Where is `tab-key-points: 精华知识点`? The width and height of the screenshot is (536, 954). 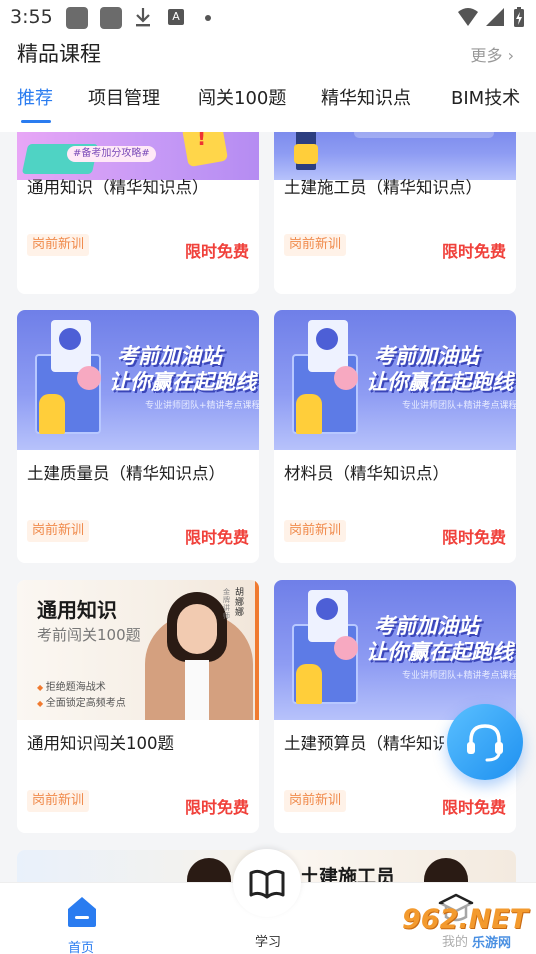 tab-key-points: 精华知识点 is located at coordinates (366, 97).